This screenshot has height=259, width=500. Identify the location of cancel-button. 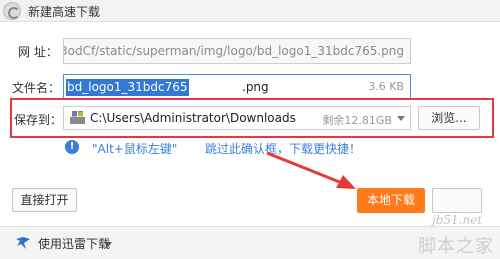
(457, 200).